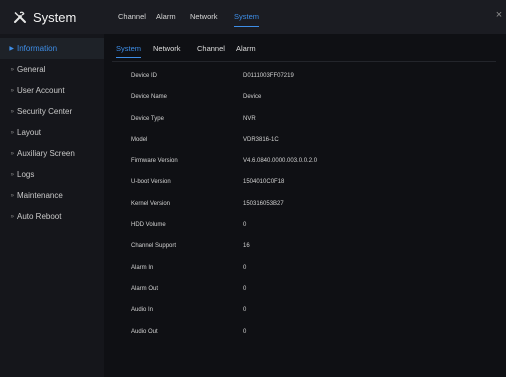 This screenshot has width=506, height=377. I want to click on sidebar-item-label: Layout, so click(29, 132).